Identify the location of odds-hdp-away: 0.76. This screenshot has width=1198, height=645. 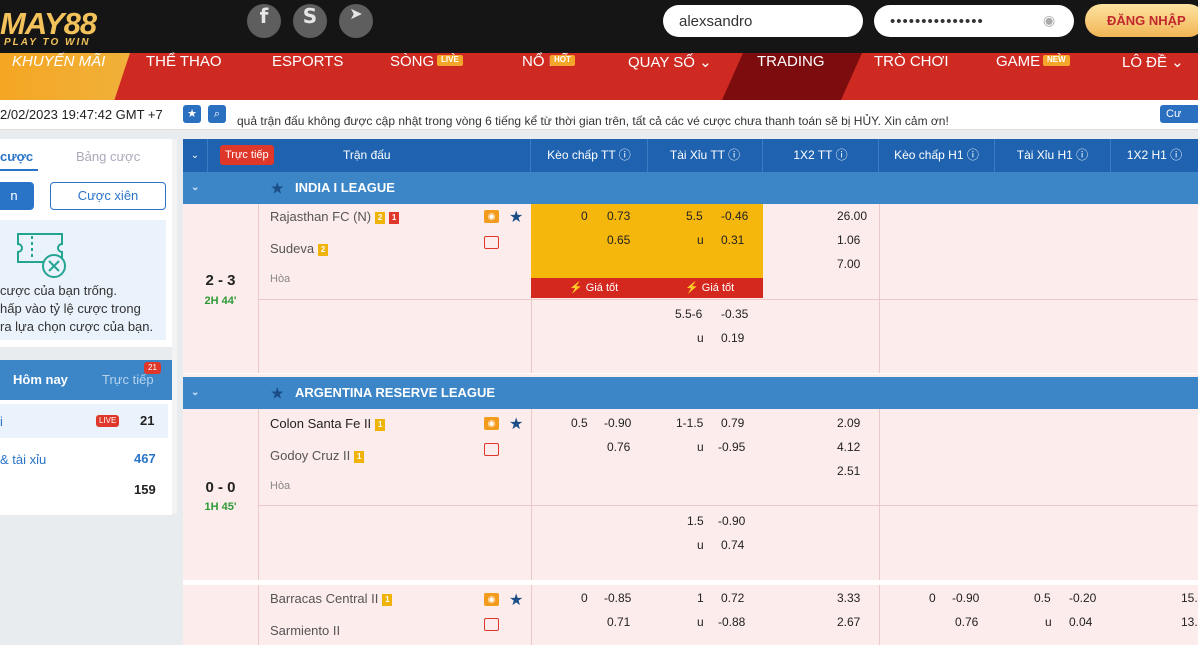
(618, 447).